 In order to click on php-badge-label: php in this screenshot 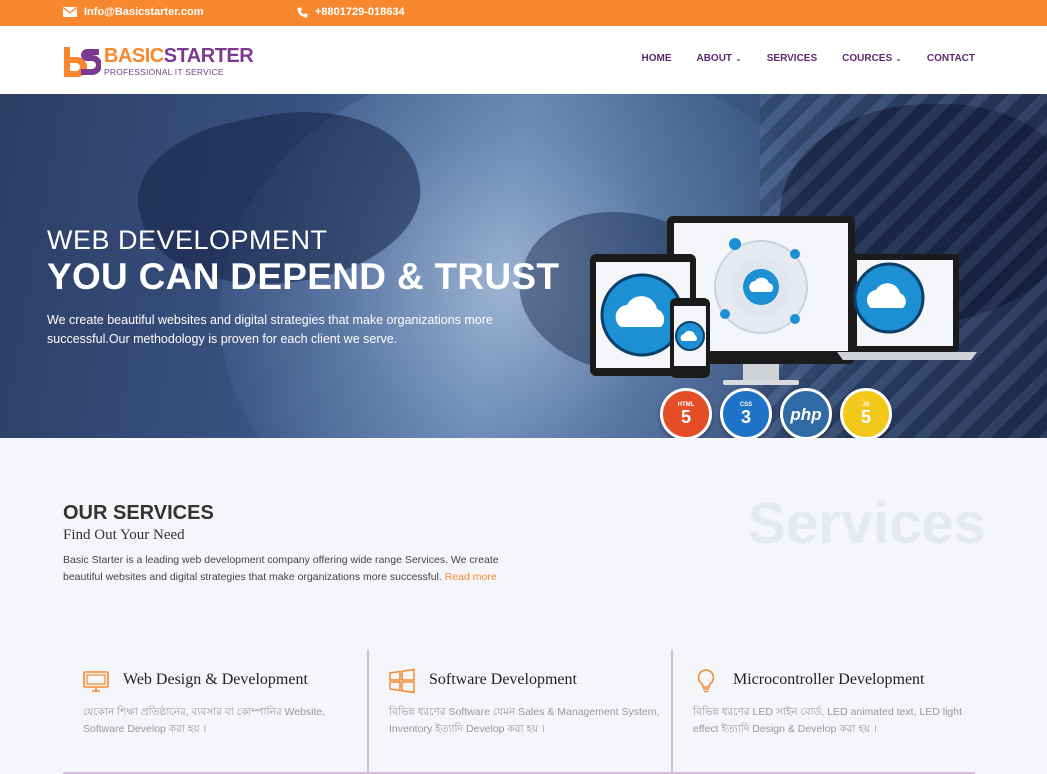, I will do `click(806, 414)`.